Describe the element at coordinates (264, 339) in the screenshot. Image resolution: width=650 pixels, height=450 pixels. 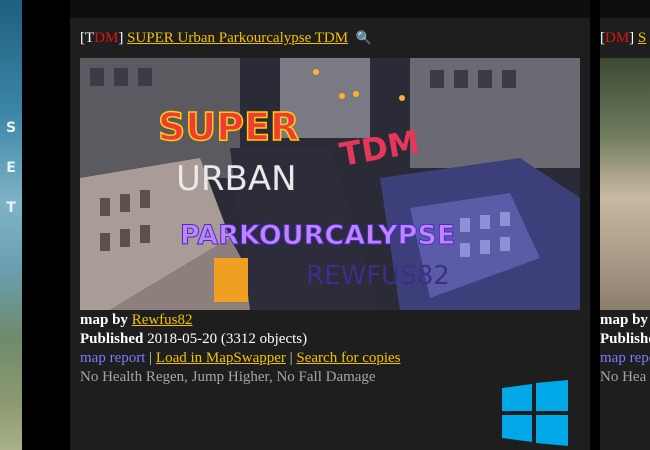
I see `object-count: (3312 objects)` at that location.